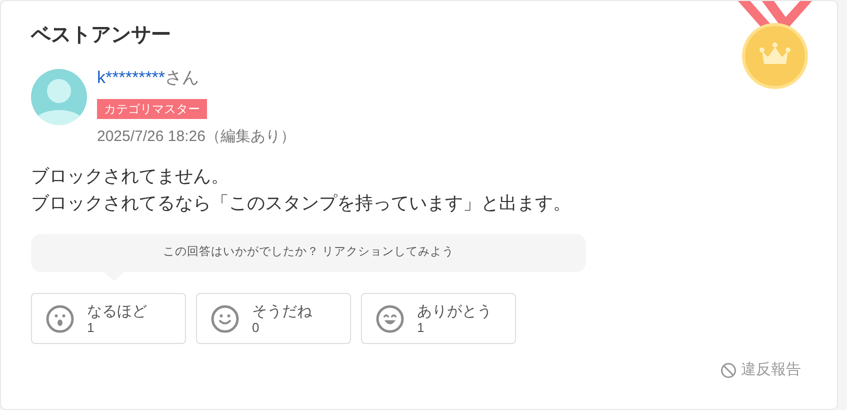 This screenshot has width=847, height=410. I want to click on prohibited-icon, so click(728, 370).